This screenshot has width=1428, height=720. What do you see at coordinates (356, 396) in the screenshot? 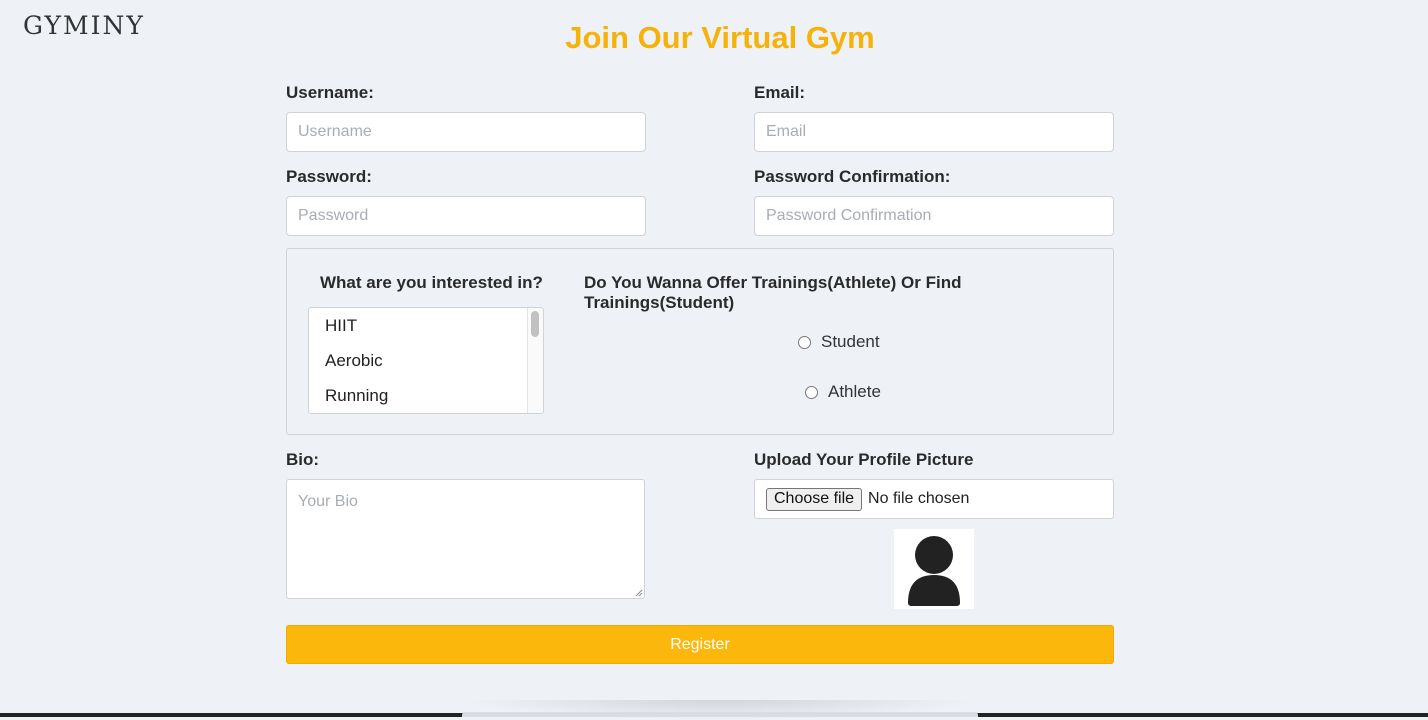
I see `interest-option-running: Running` at bounding box center [356, 396].